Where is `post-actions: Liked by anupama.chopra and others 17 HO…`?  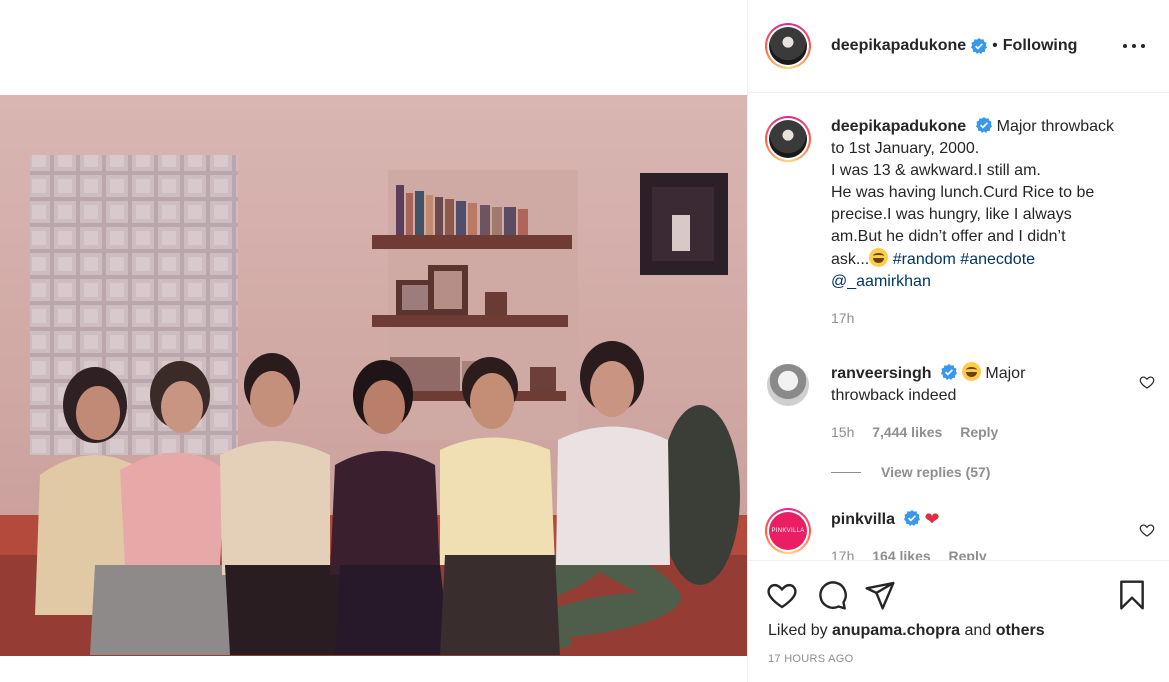
post-actions: Liked by anupama.chopra and others 17 HO… is located at coordinates (958, 621).